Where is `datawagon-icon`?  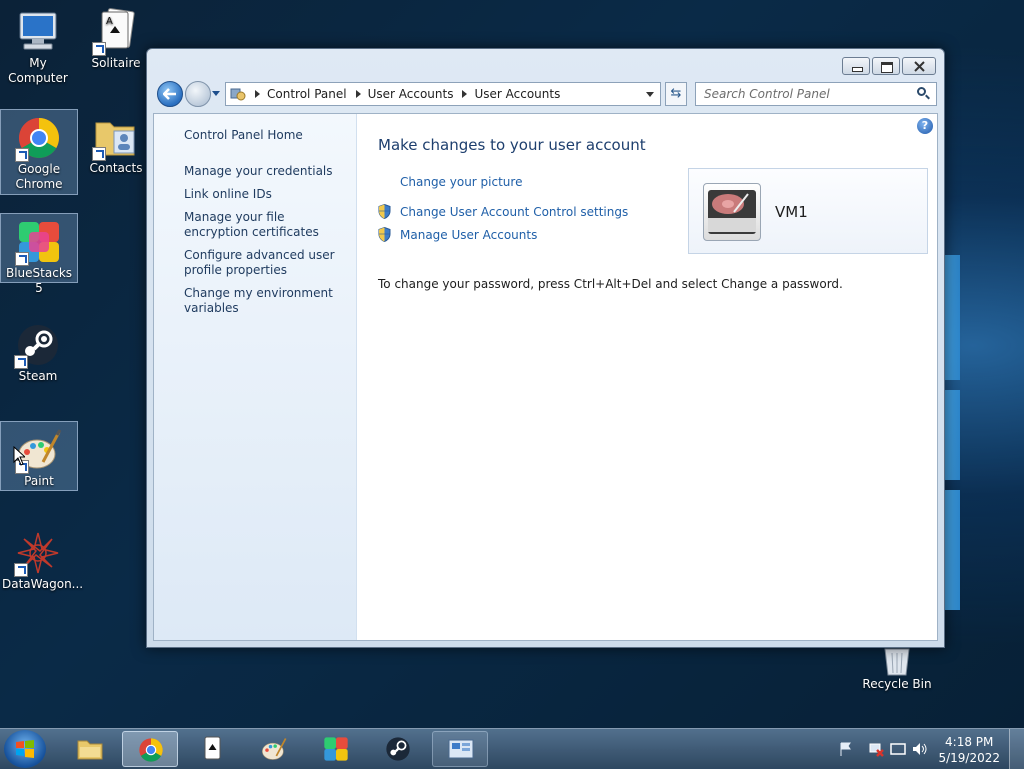 datawagon-icon is located at coordinates (38, 553).